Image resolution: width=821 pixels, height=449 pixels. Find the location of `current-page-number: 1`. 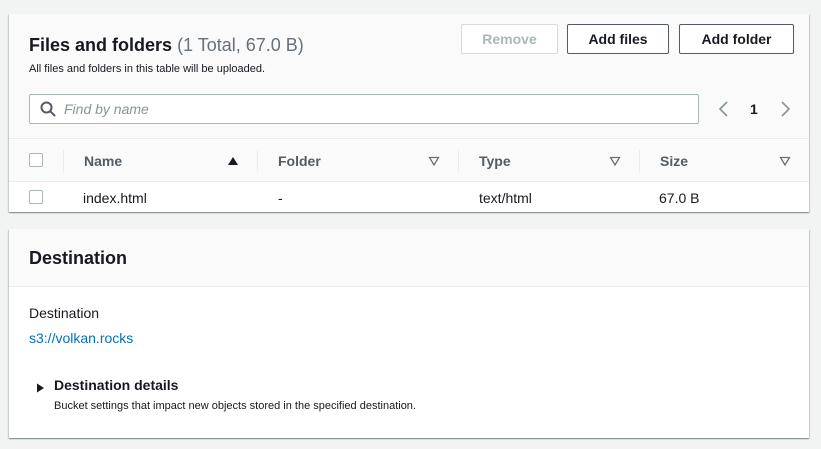

current-page-number: 1 is located at coordinates (754, 110).